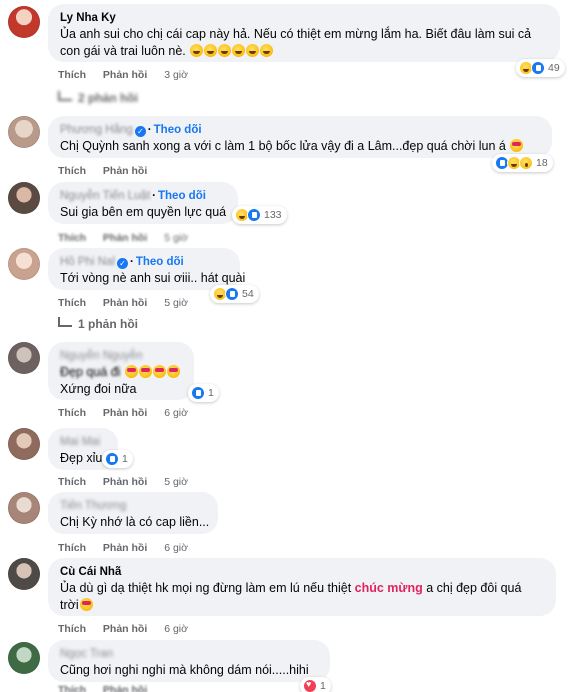  I want to click on wow-reaction-icon, so click(526, 163).